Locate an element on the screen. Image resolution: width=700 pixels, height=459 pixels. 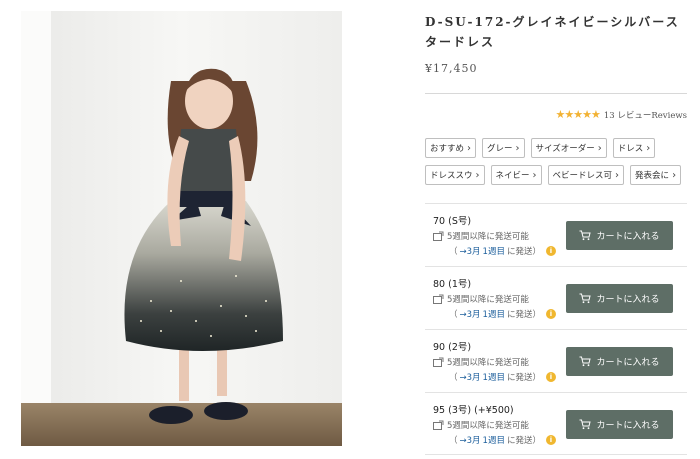
variant-size-label: 90 (2号) is located at coordinates (452, 347).